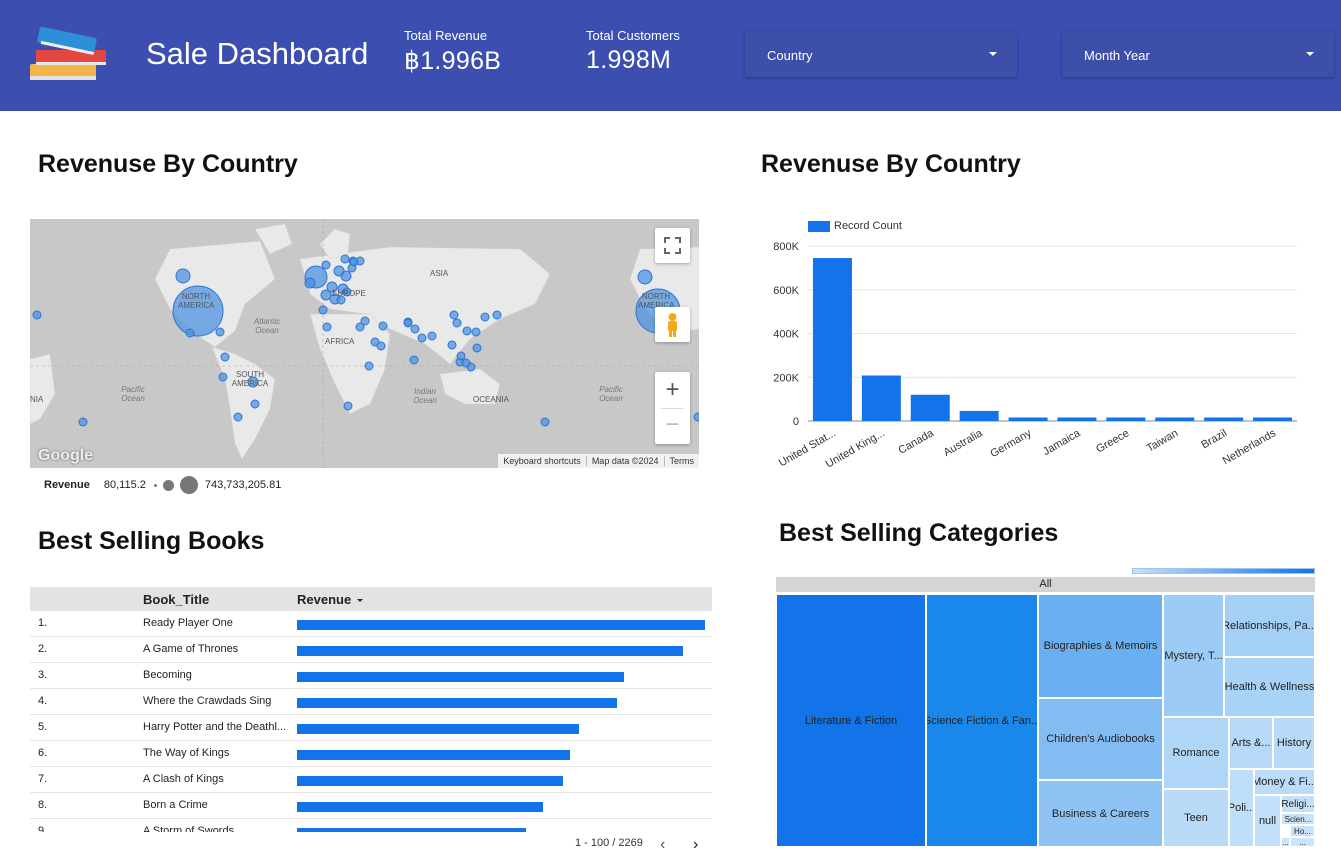  Describe the element at coordinates (330, 599) in the screenshot. I see `column-header-revenue: Revenue` at that location.